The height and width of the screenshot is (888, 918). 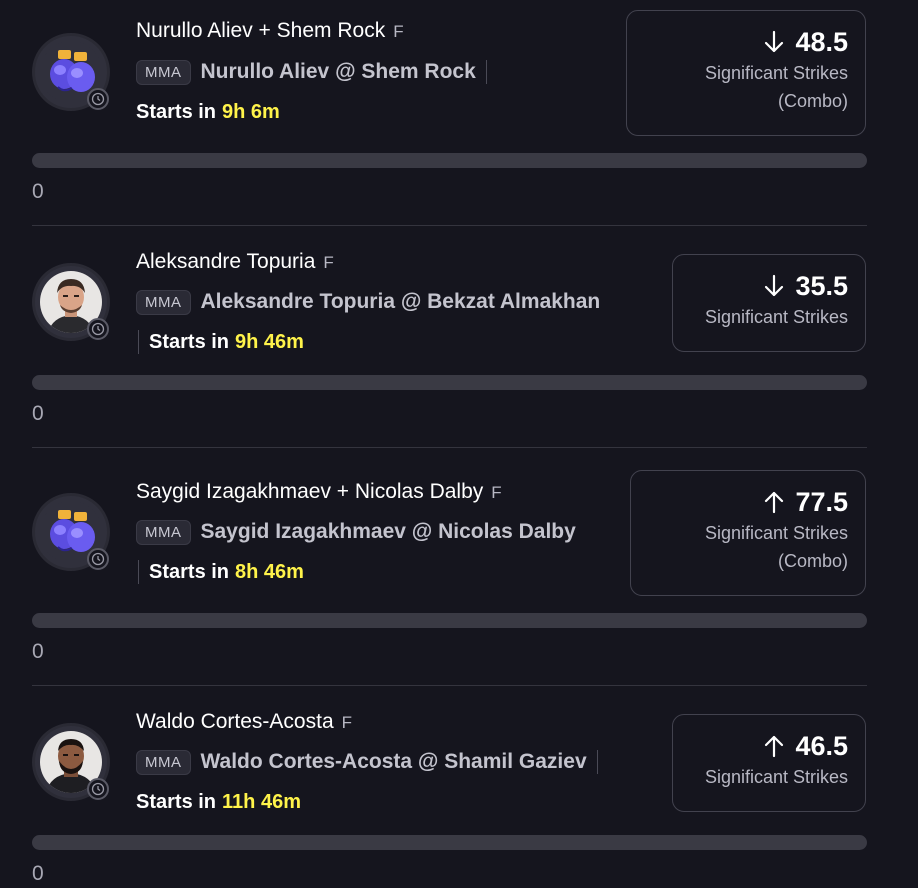 I want to click on projection-value: 77.5, so click(x=821, y=501).